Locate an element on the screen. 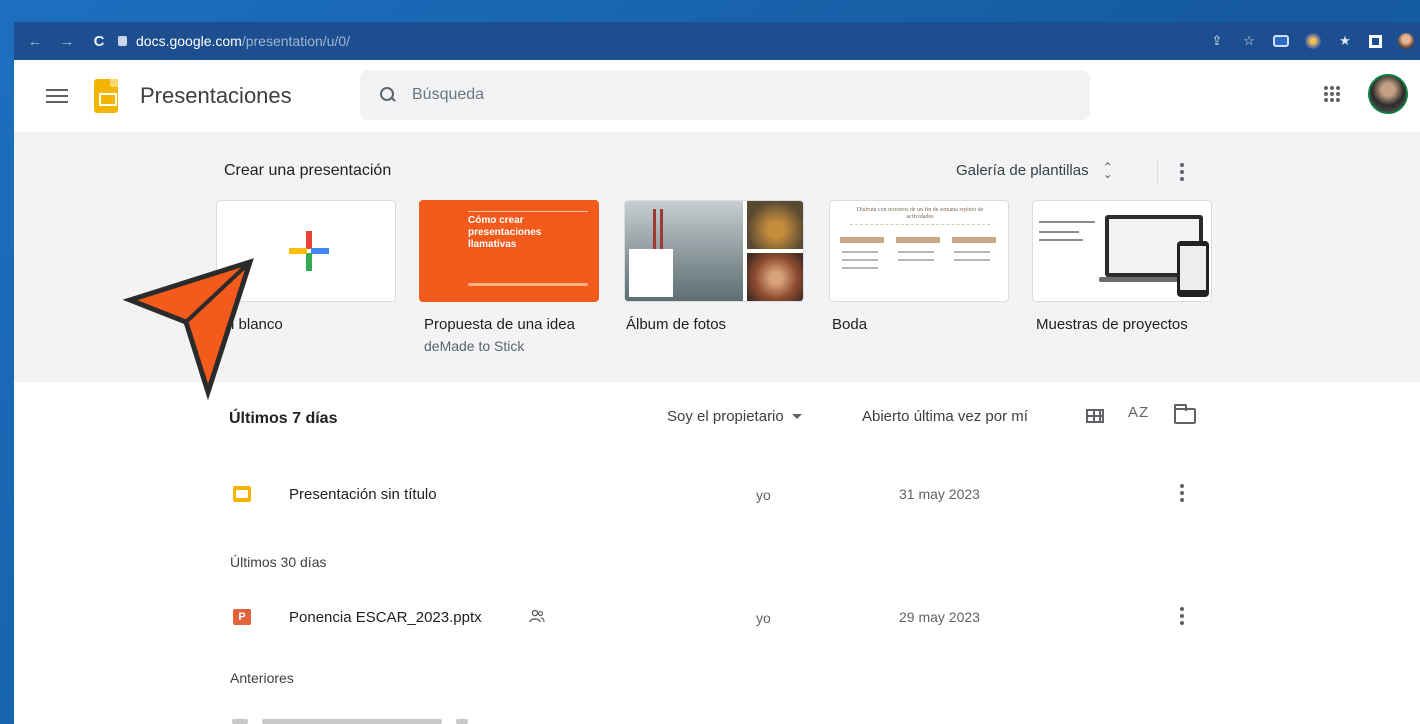 This screenshot has height=724, width=1420. gallery-title: Crear una presentación is located at coordinates (308, 170).